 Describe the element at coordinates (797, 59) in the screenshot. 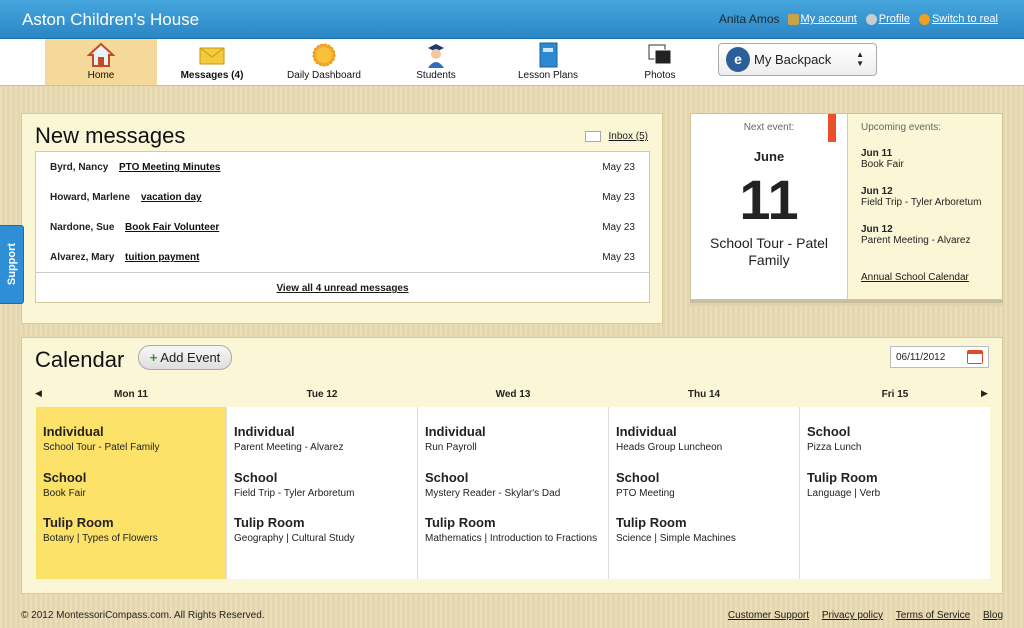

I see `my-backpack-select: e My Backpack ▲ ▼` at that location.